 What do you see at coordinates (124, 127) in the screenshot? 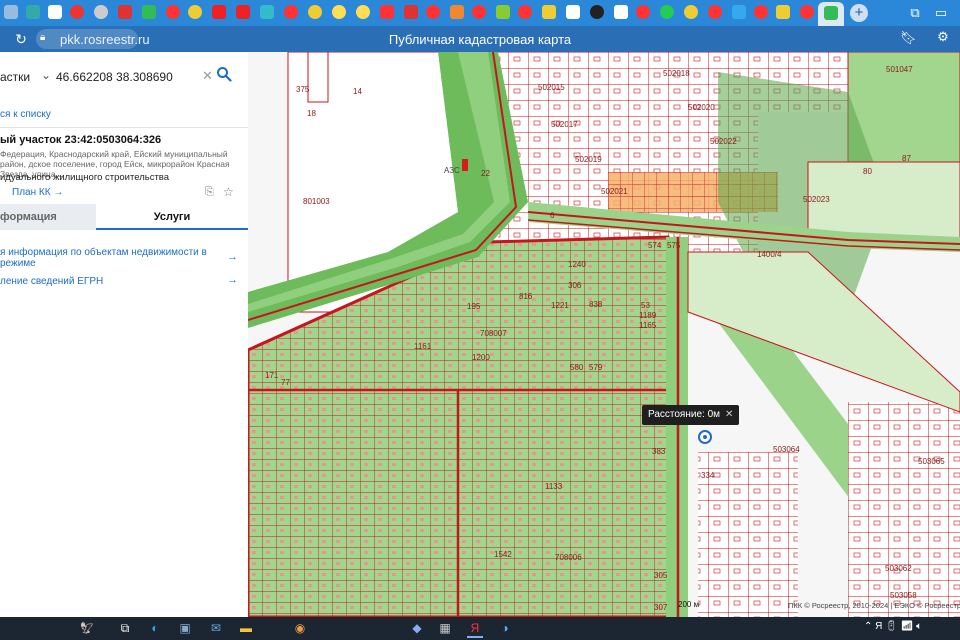
I see `divider` at bounding box center [124, 127].